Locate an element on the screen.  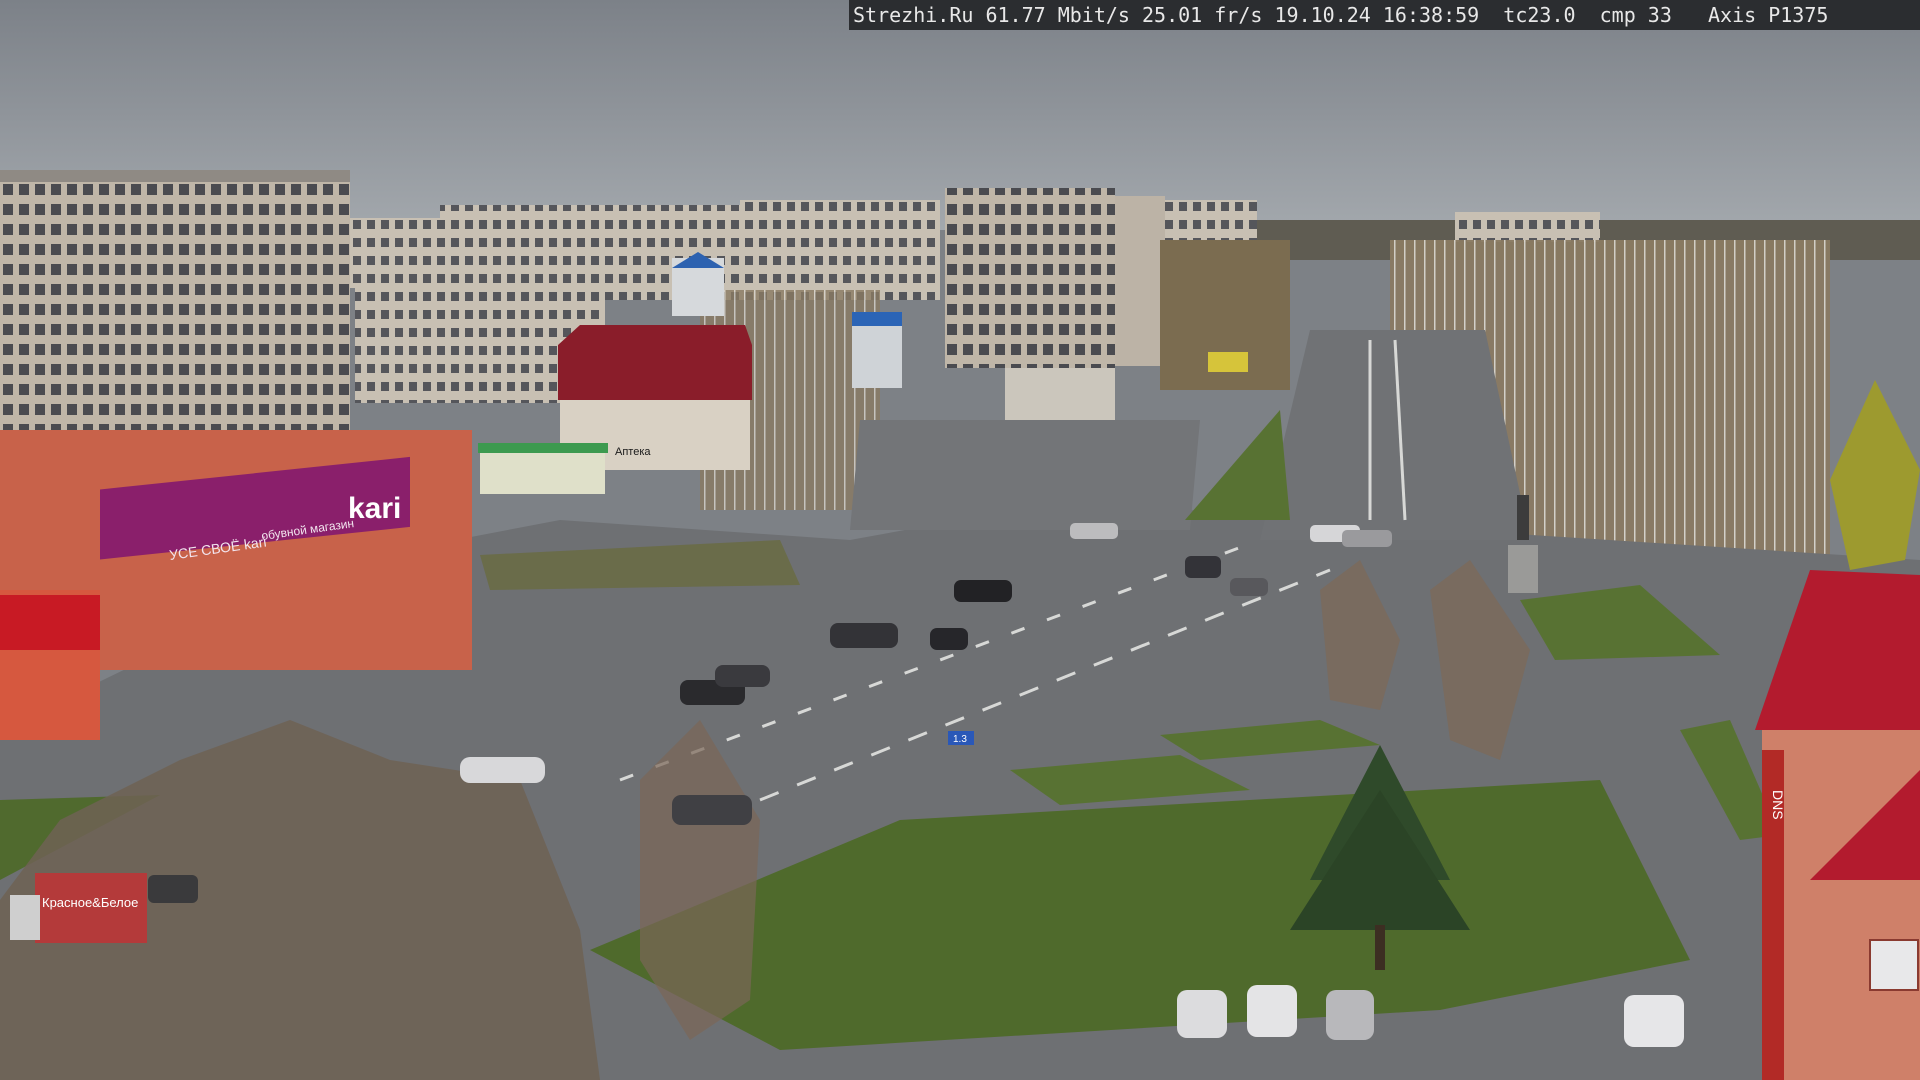
road-sign-text: 1.3 is located at coordinates (960, 739).